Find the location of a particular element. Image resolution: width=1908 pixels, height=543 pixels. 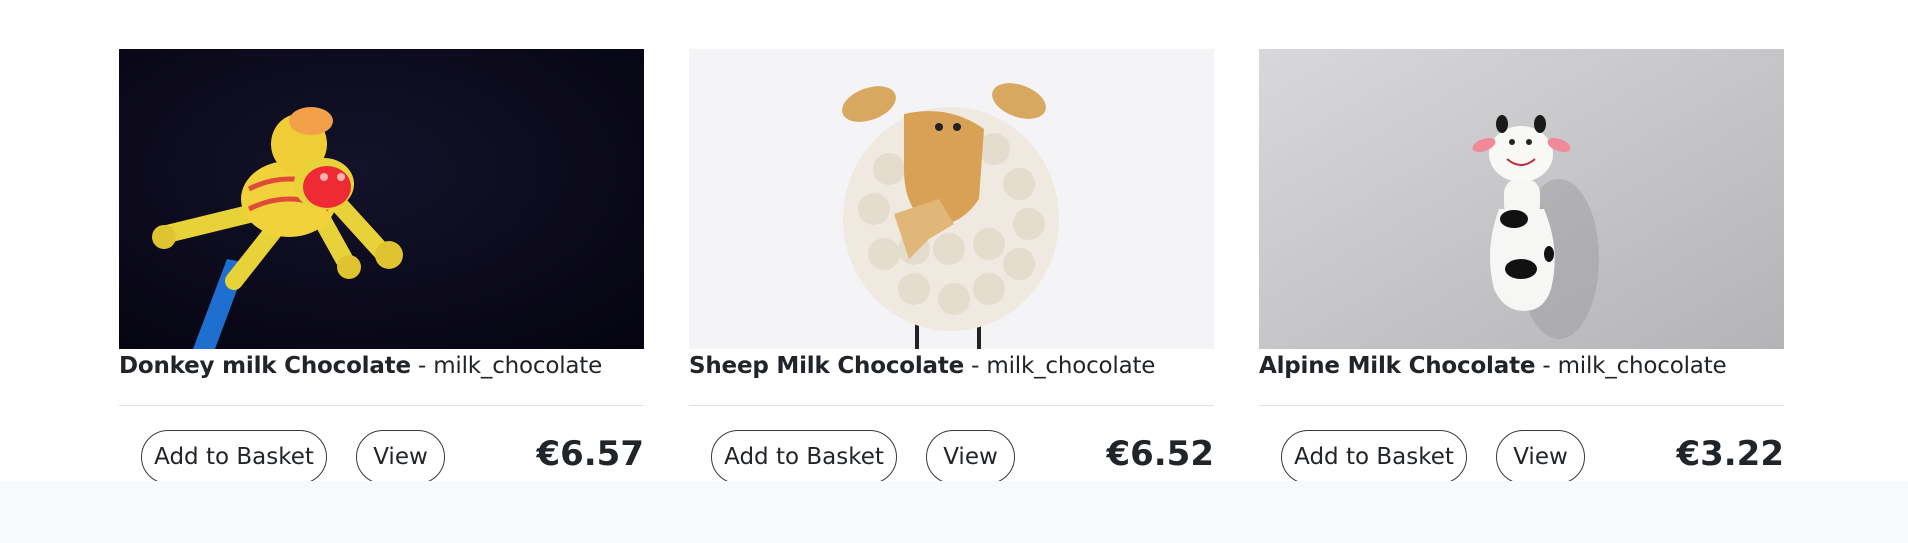

footer-band is located at coordinates (954, 512).